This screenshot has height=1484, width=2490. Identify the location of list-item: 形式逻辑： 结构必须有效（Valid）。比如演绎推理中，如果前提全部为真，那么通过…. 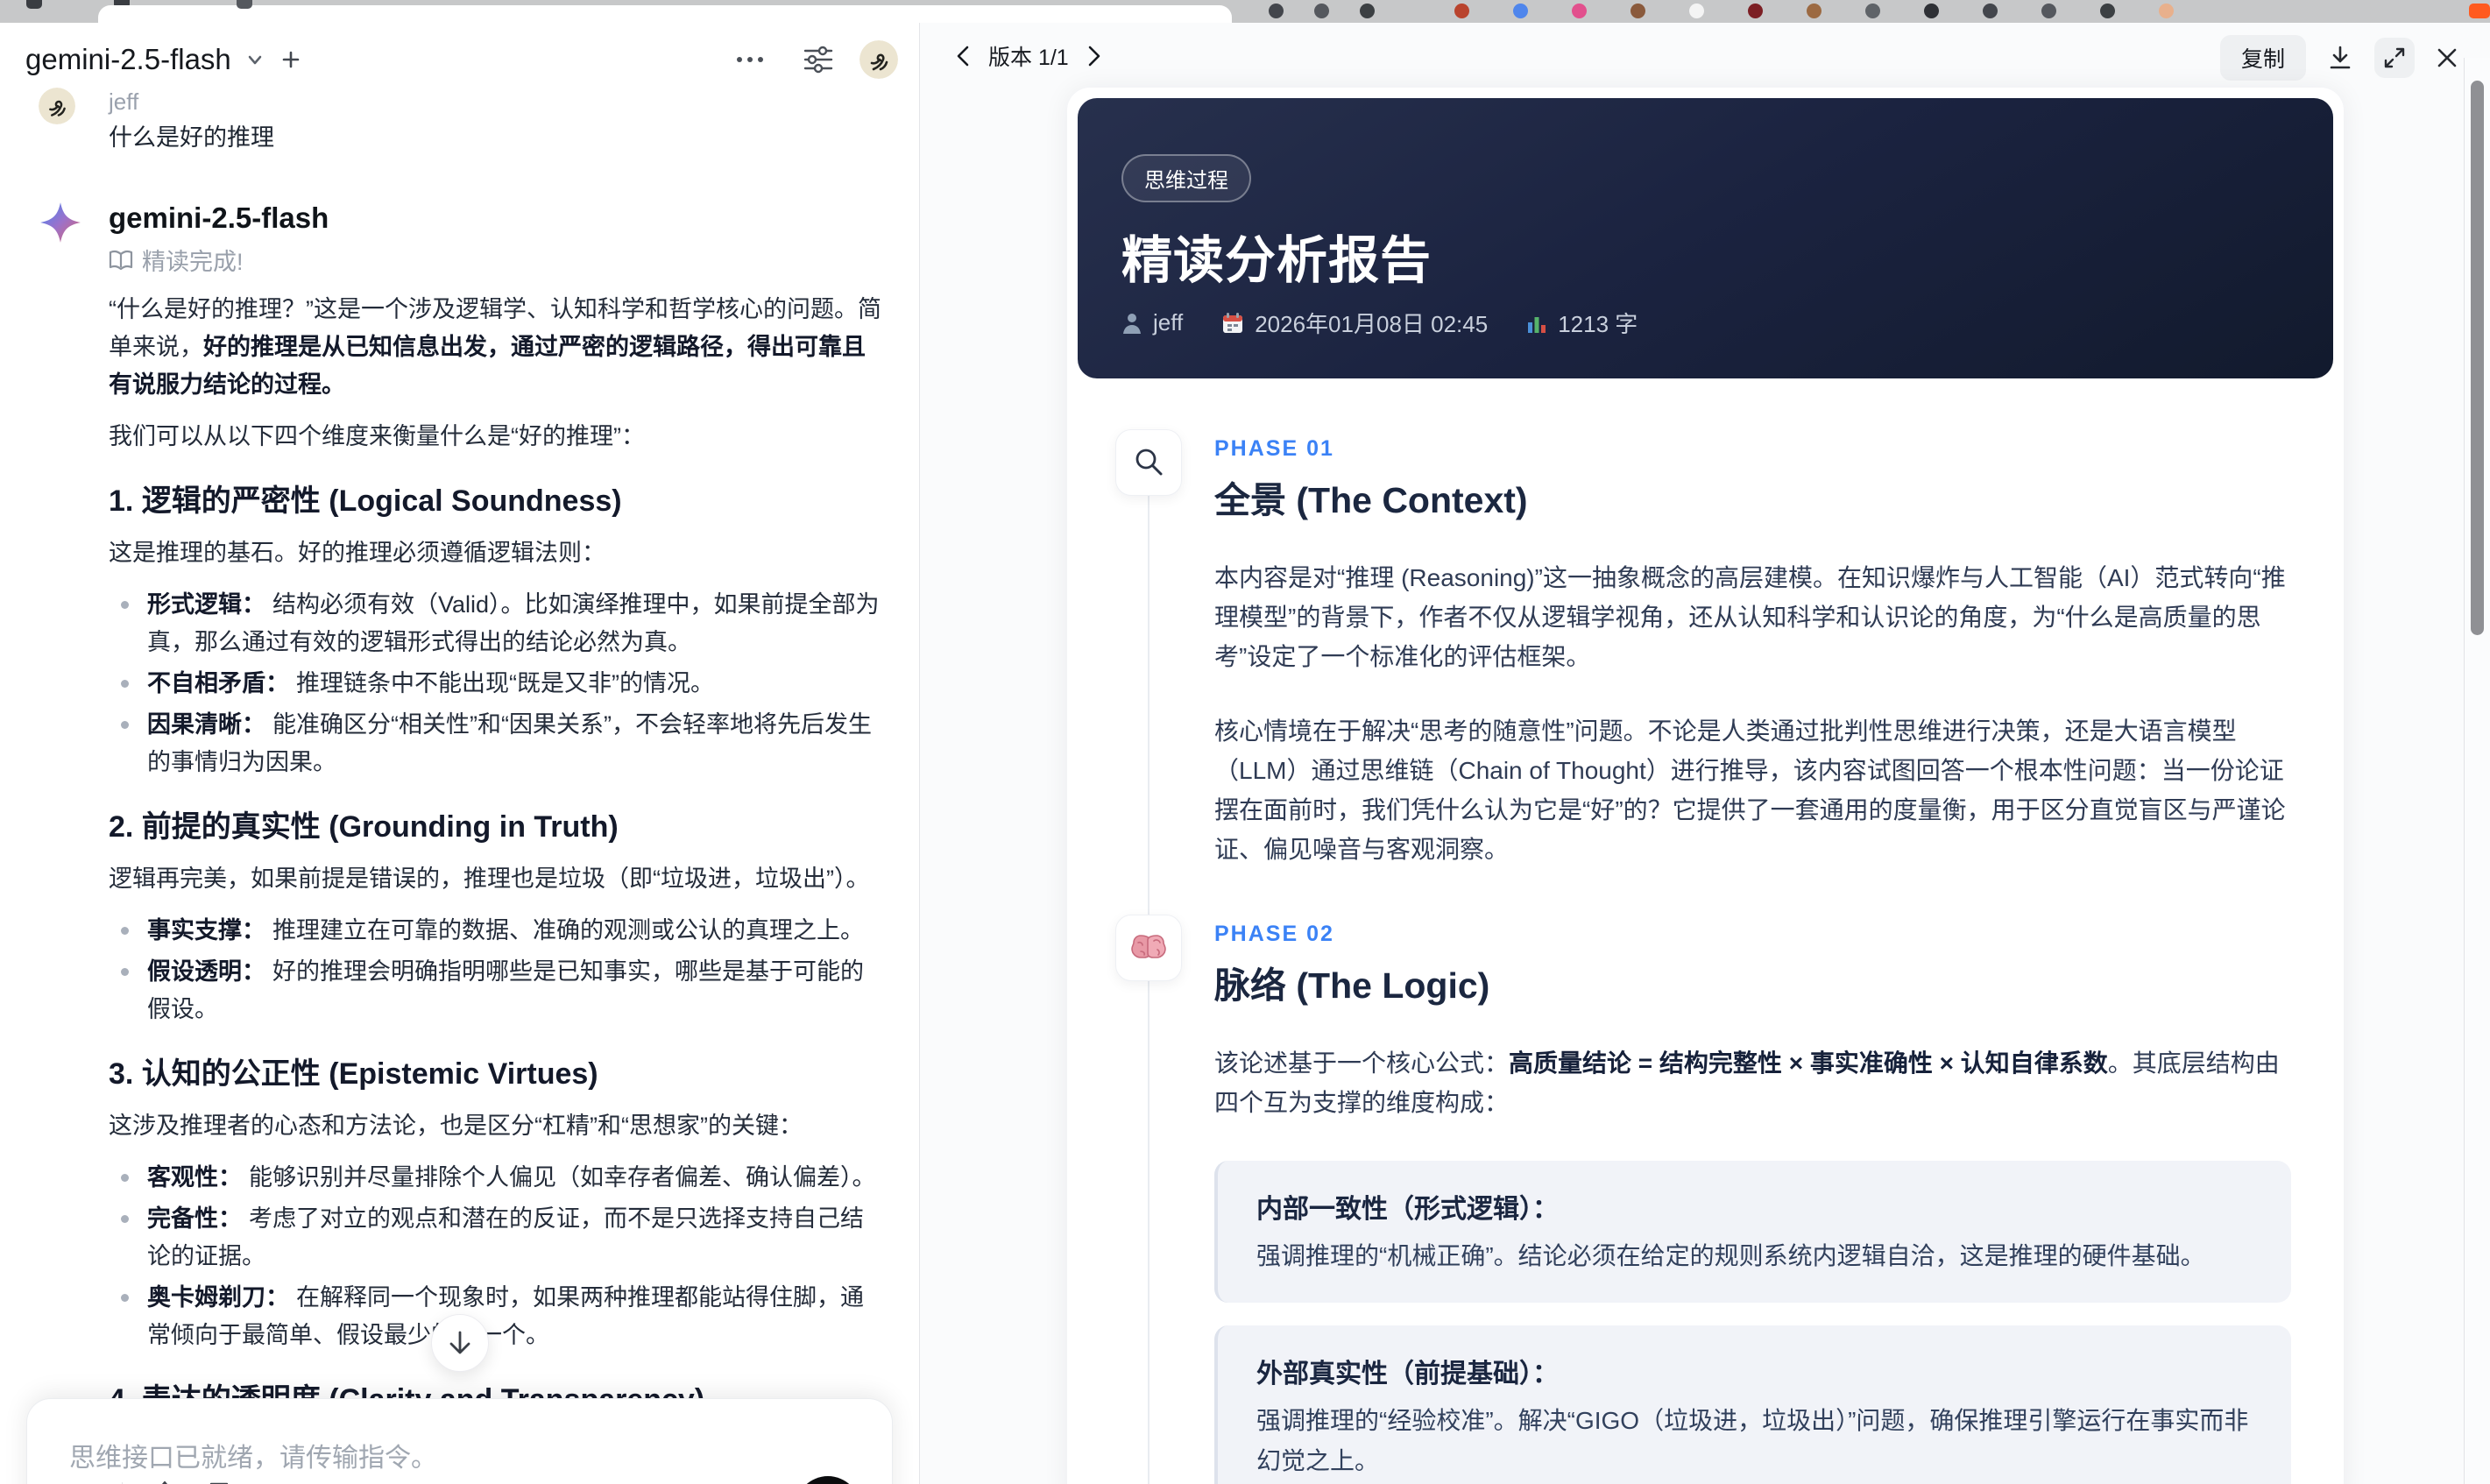
(497, 623).